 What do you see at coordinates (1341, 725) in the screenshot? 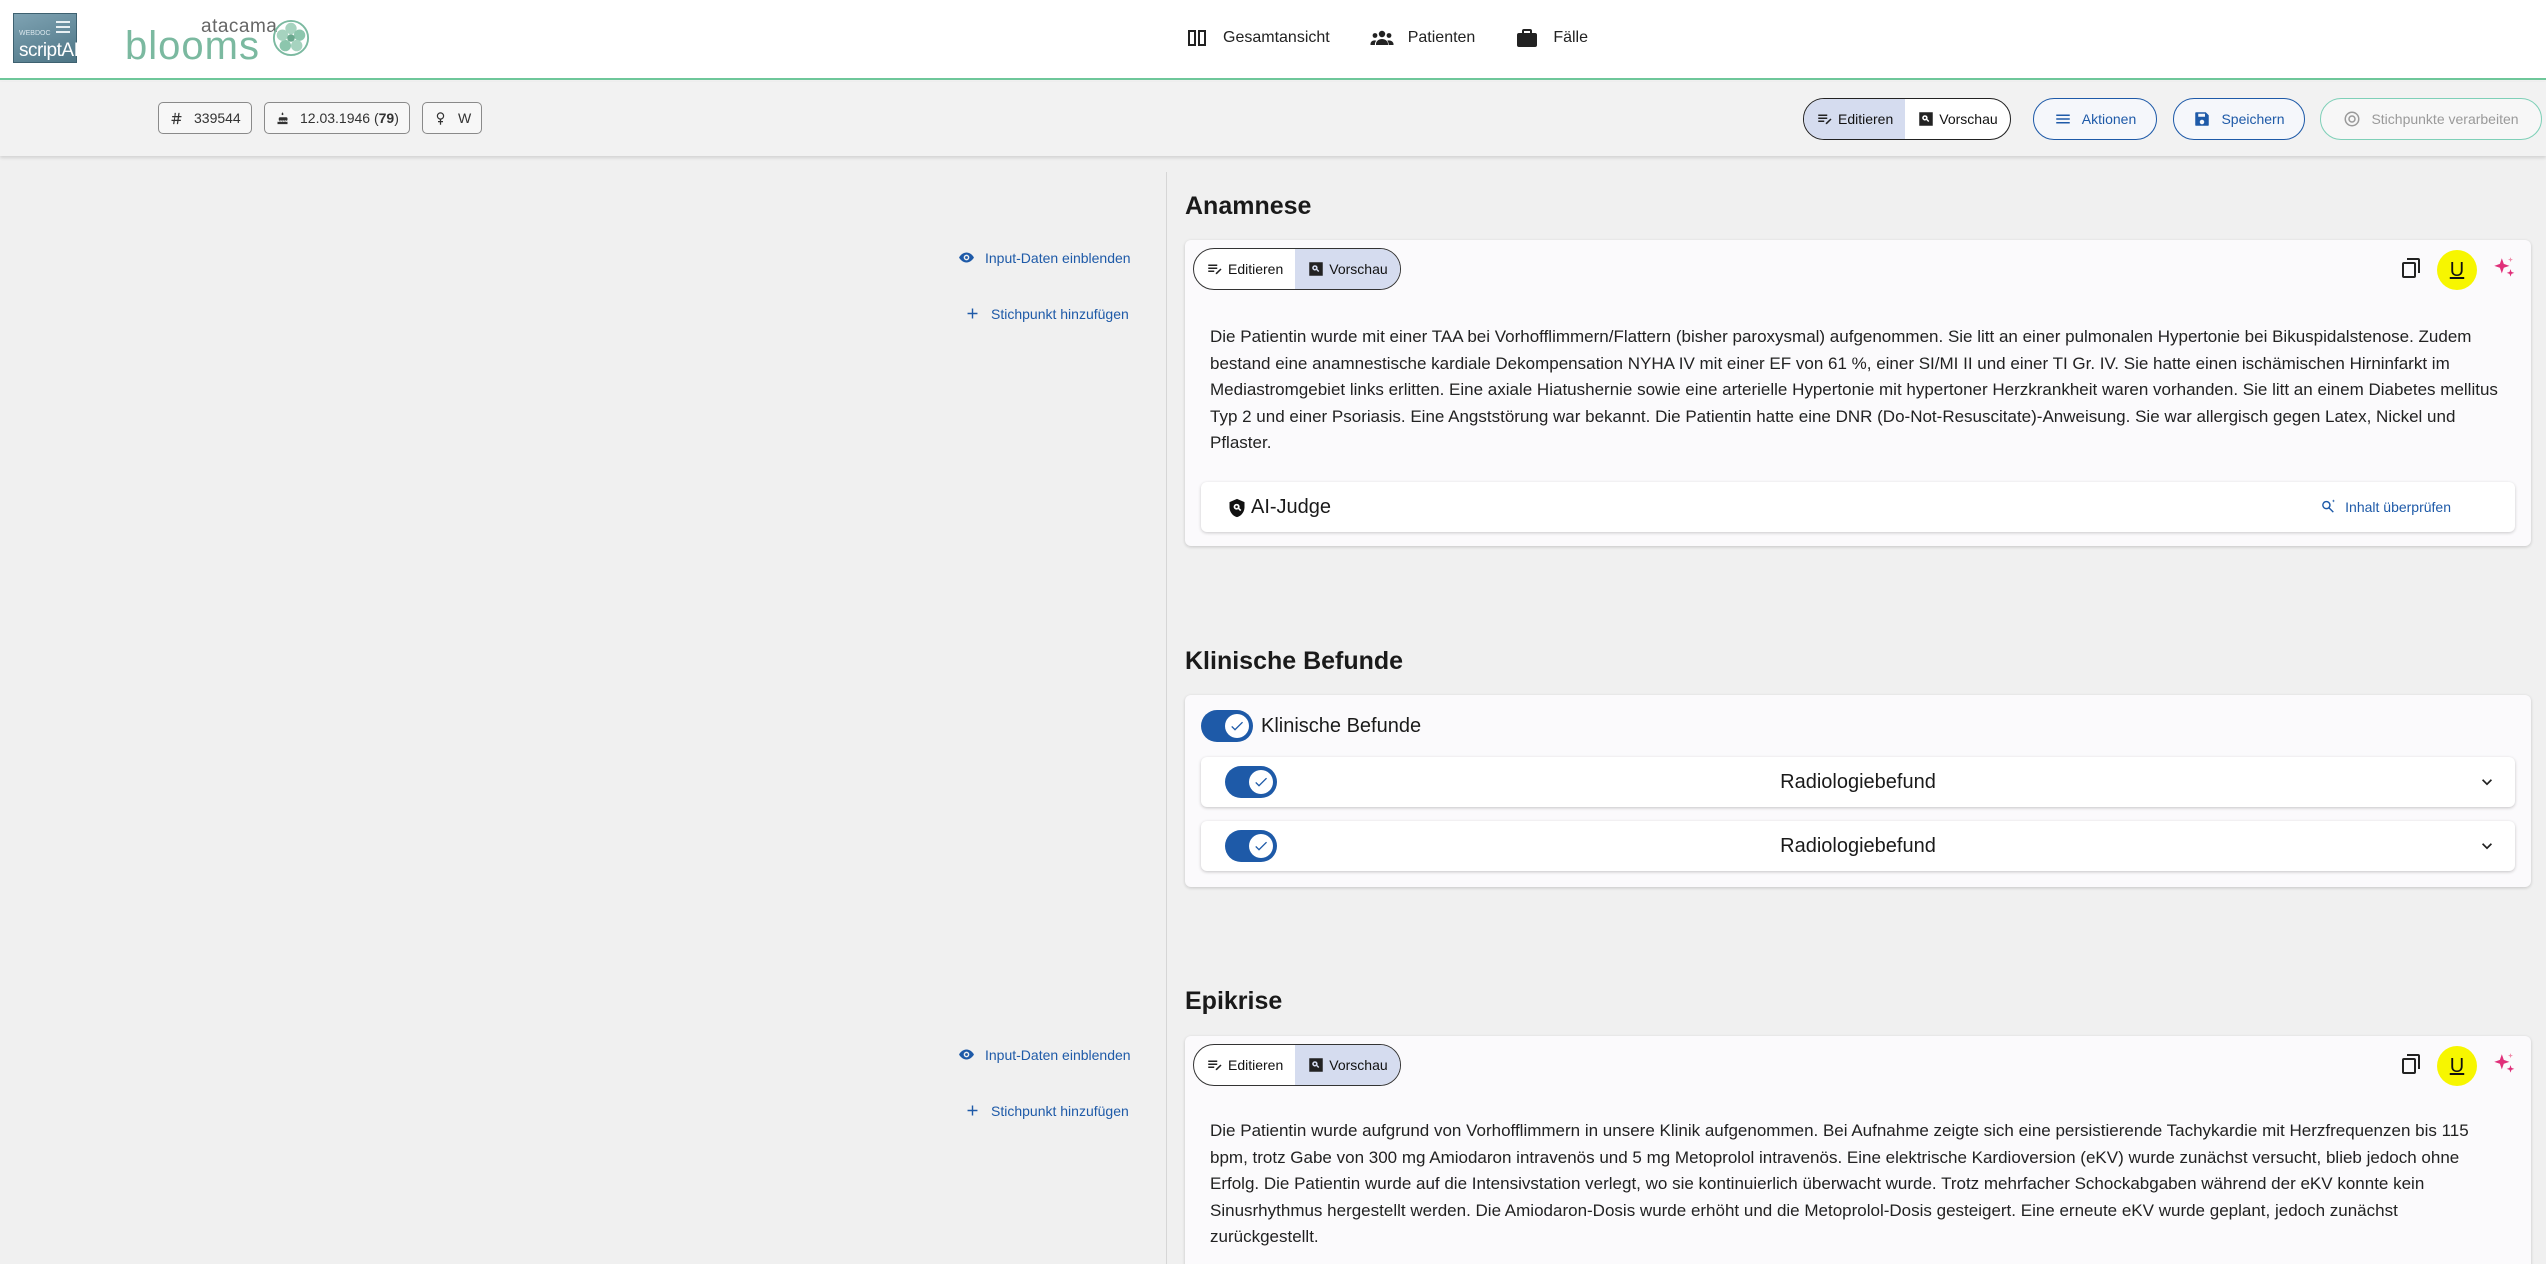
I see `befunde-main-label: Klinische Befunde` at bounding box center [1341, 725].